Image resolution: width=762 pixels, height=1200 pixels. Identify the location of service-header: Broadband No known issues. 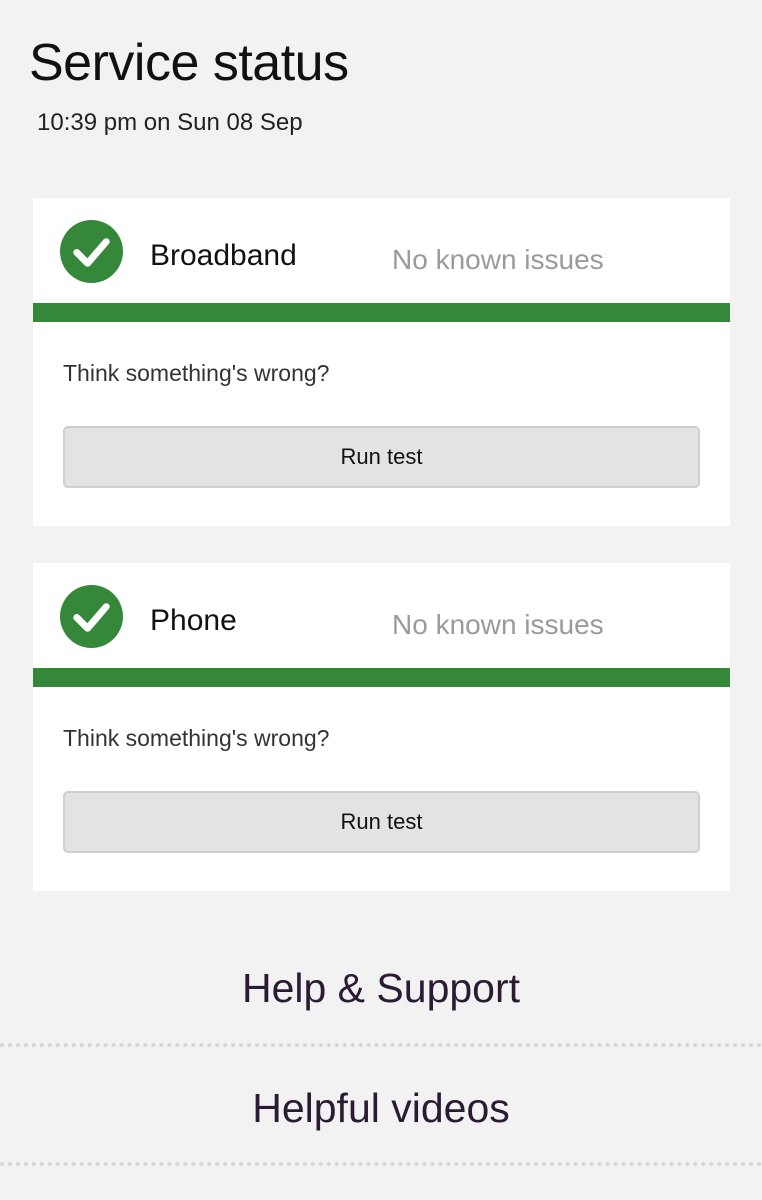
(381, 250).